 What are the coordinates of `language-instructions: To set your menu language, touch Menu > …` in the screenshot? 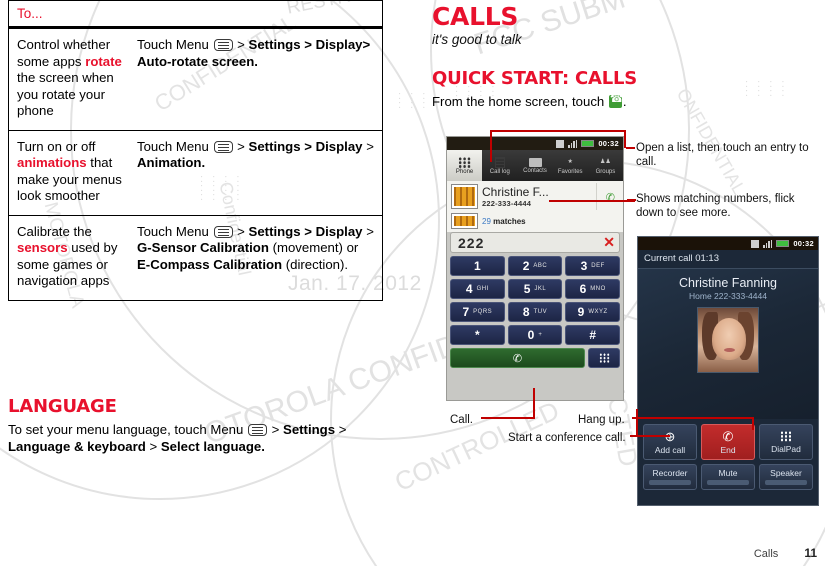 It's located at (200, 438).